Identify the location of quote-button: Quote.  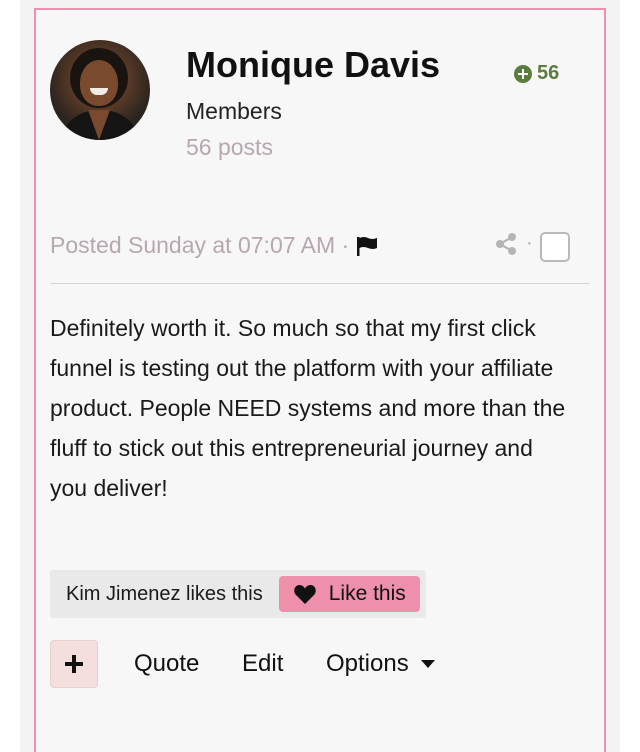
(166, 664).